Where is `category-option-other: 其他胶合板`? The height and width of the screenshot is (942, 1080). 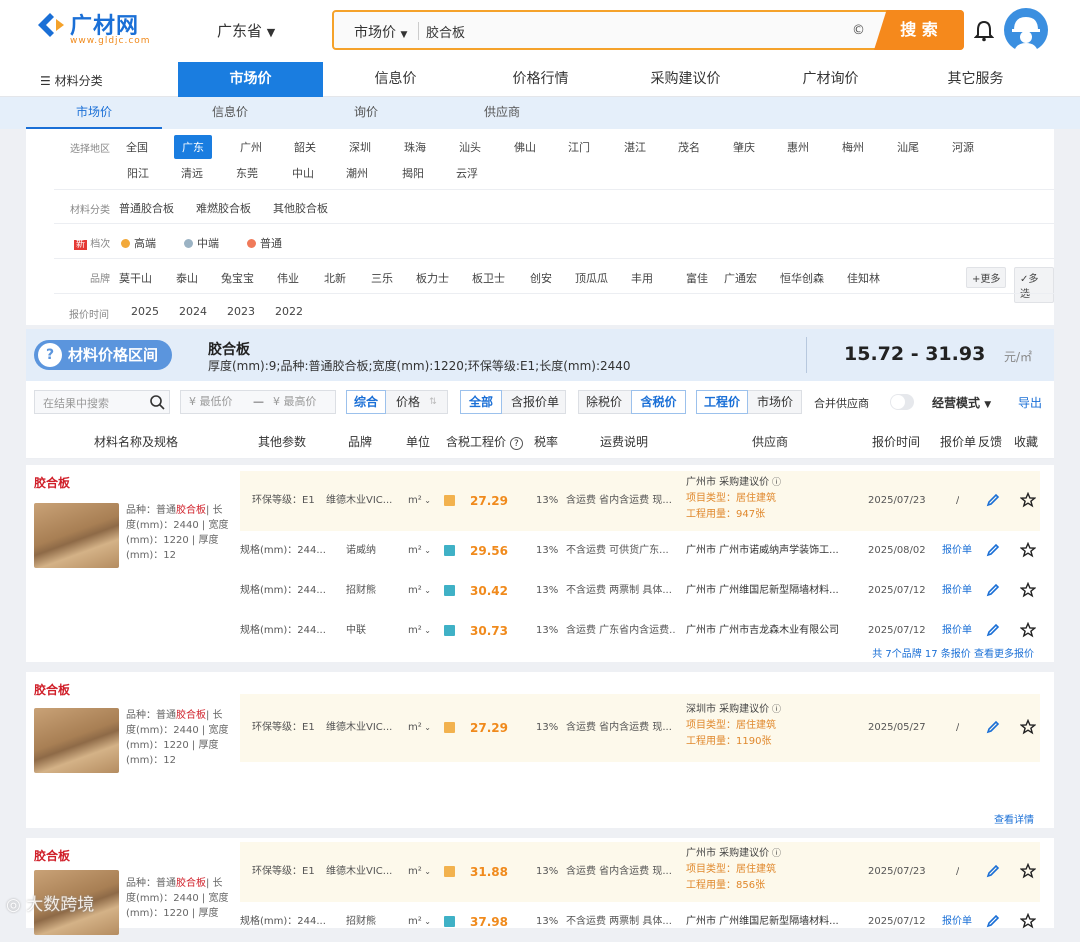
category-option-other: 其他胶合板 is located at coordinates (300, 208).